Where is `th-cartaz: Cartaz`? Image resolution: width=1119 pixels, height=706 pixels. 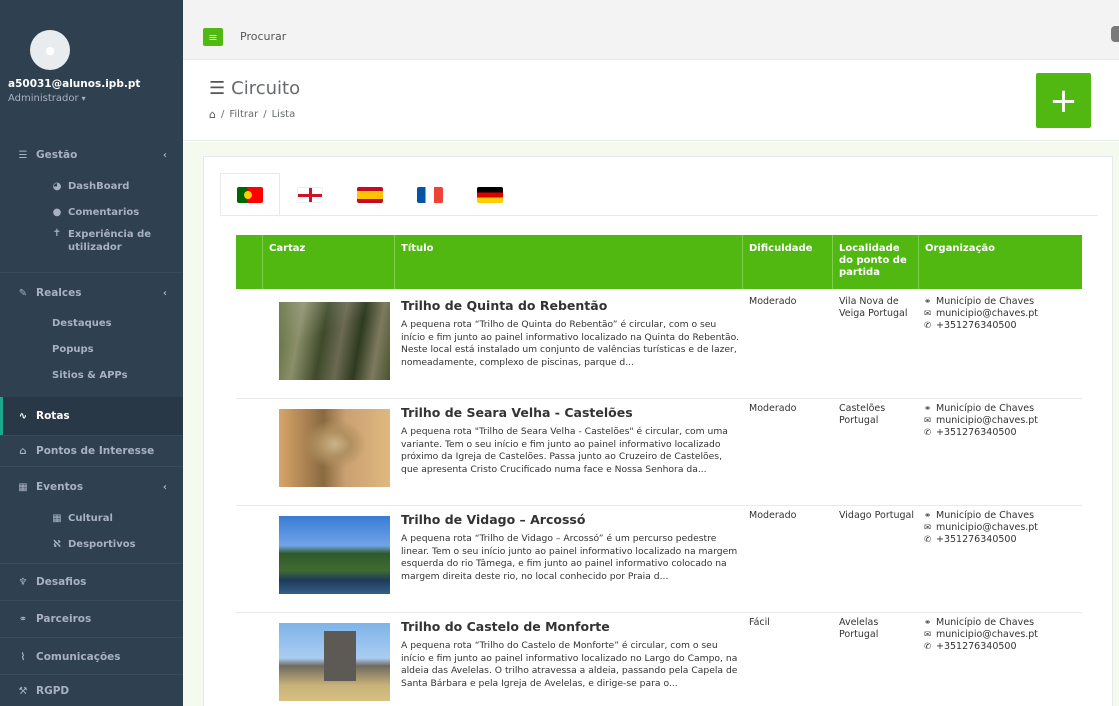 th-cartaz: Cartaz is located at coordinates (328, 262).